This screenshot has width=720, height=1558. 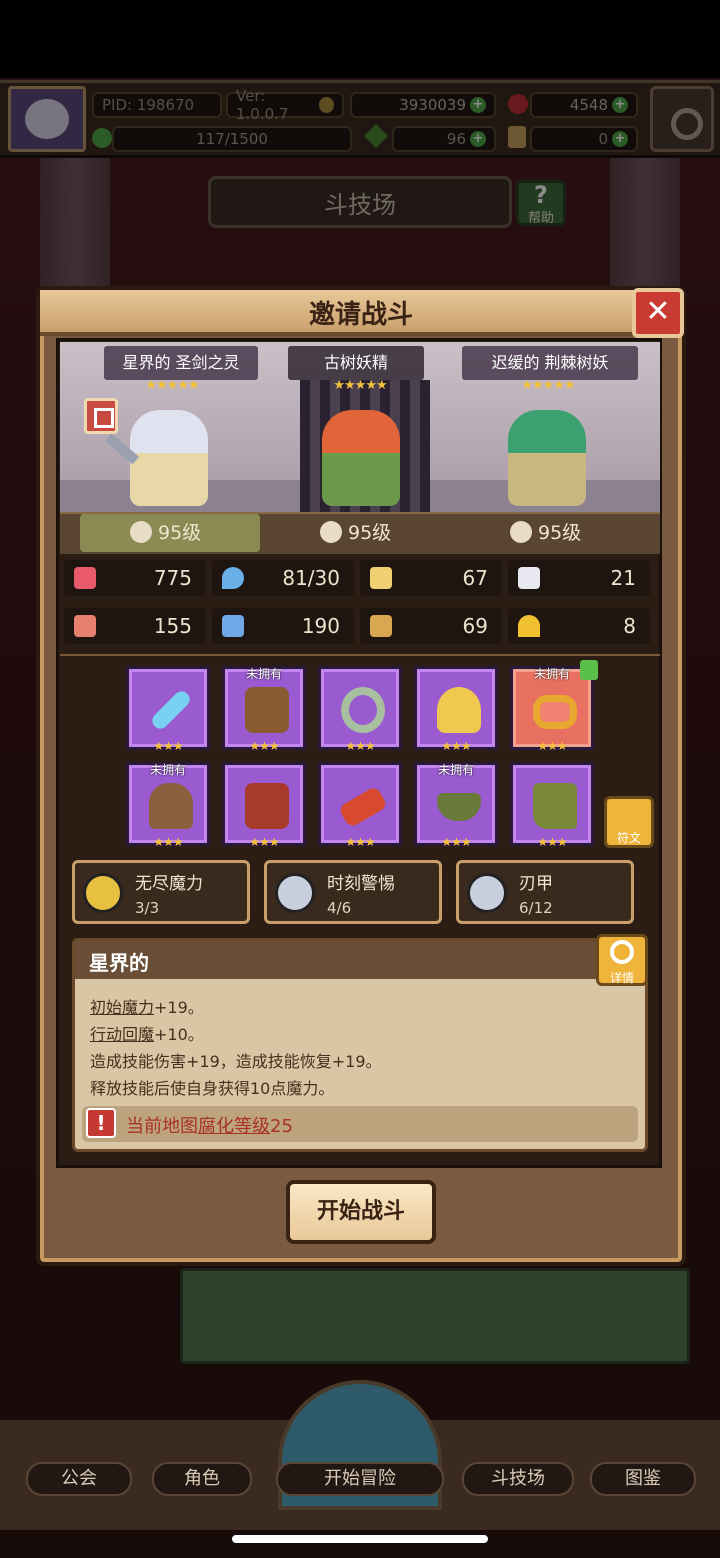 What do you see at coordinates (431, 626) in the screenshot?
I see `stat-resist: 69` at bounding box center [431, 626].